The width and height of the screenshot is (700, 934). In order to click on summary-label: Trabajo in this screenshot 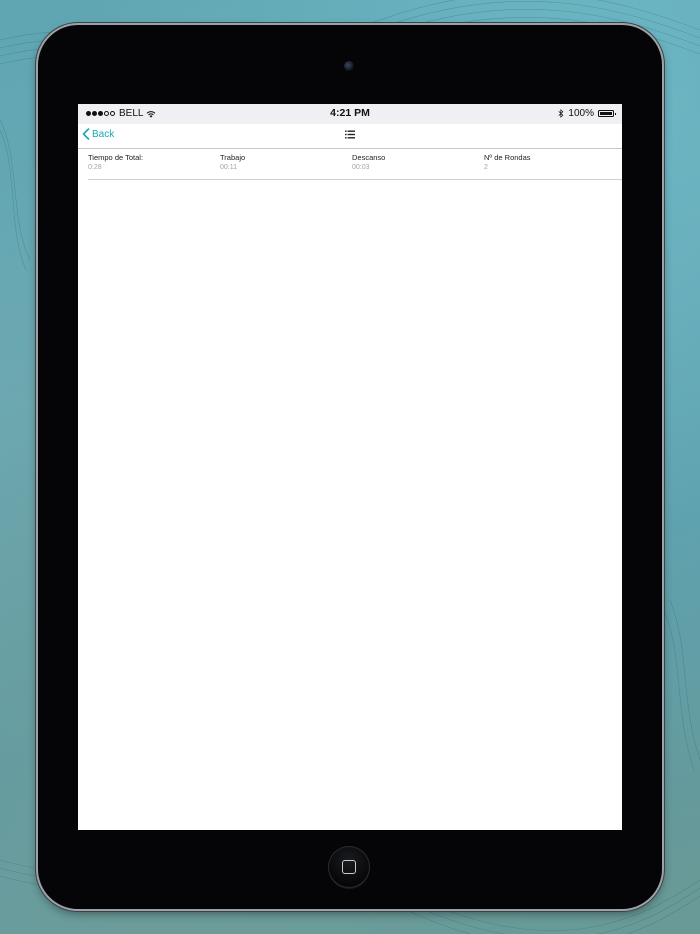, I will do `click(233, 157)`.